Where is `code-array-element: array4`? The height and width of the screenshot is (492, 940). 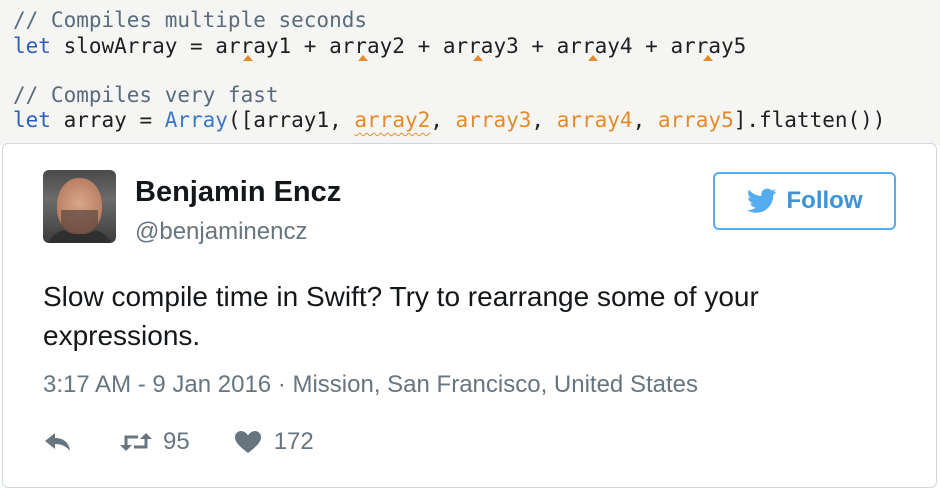
code-array-element: array4 is located at coordinates (594, 120).